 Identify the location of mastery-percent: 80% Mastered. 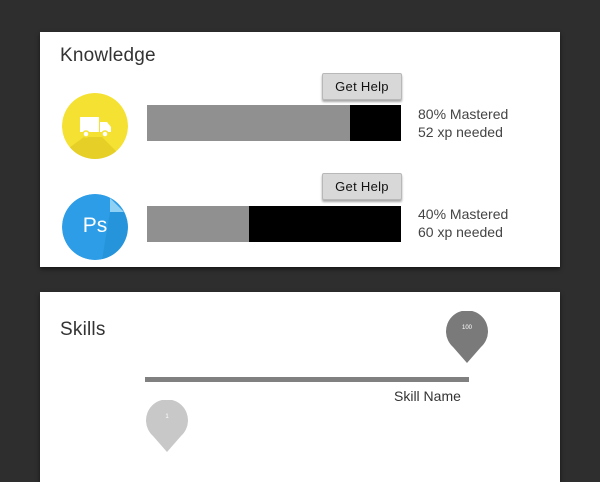
(463, 114).